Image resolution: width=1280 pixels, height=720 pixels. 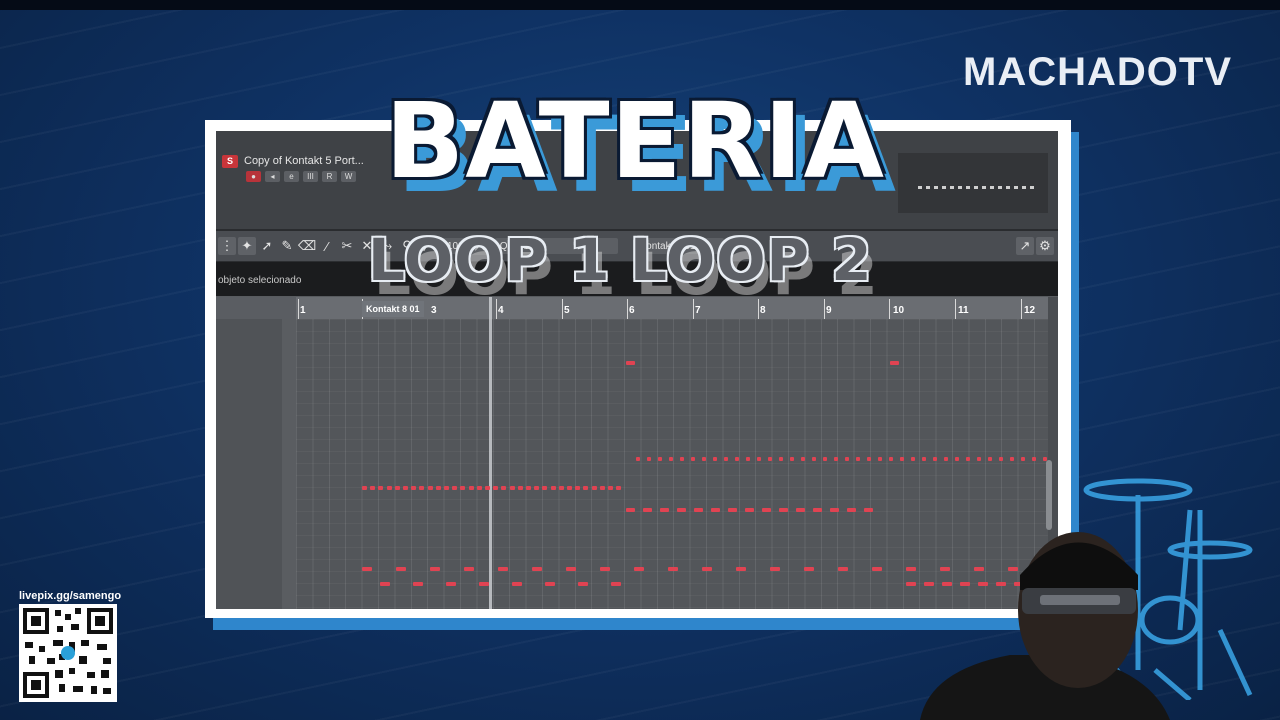 I want to click on snap-icon: ⋮, so click(x=227, y=246).